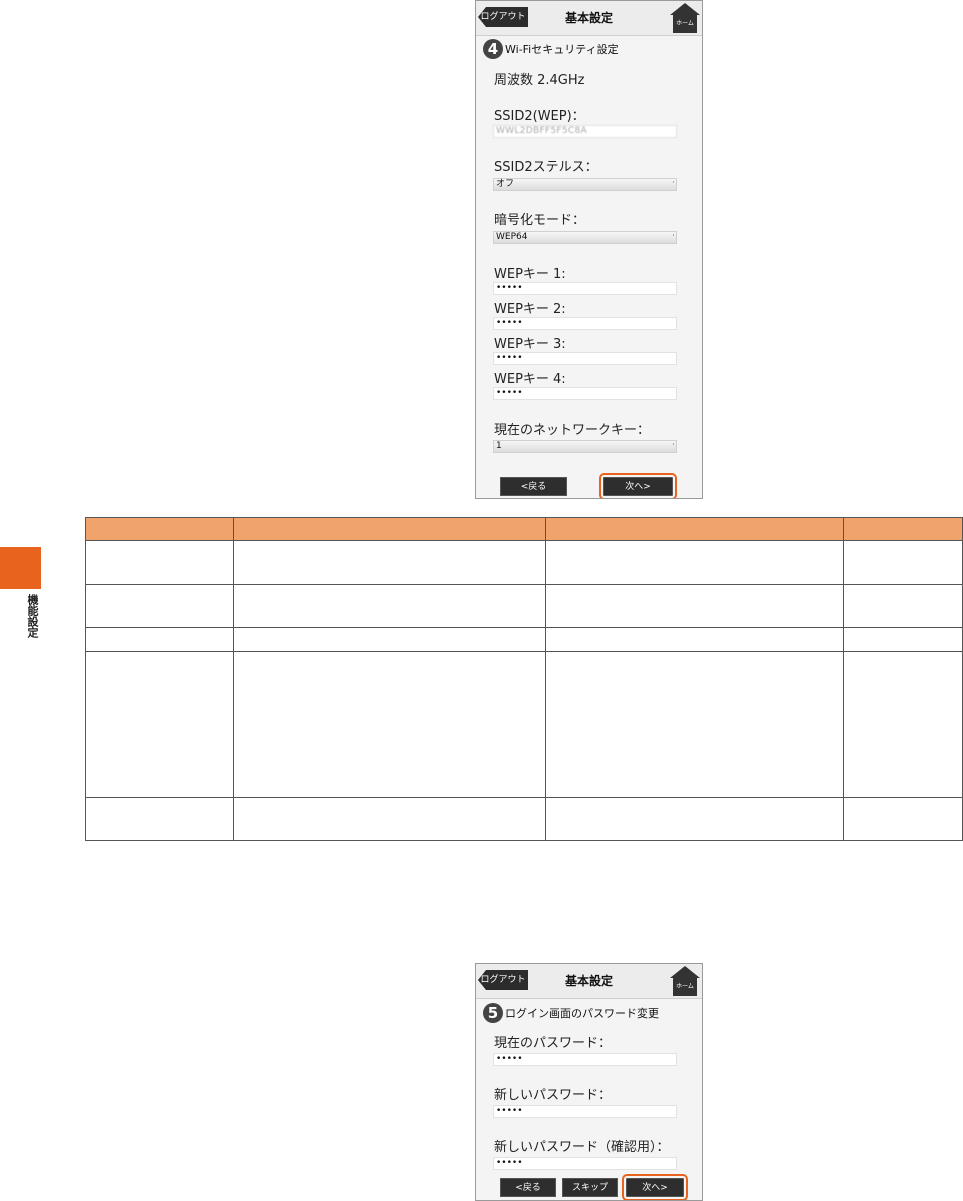 Image resolution: width=963 pixels, height=1201 pixels. I want to click on ssid-input: WWL2DBFF5F5C8A, so click(585, 131).